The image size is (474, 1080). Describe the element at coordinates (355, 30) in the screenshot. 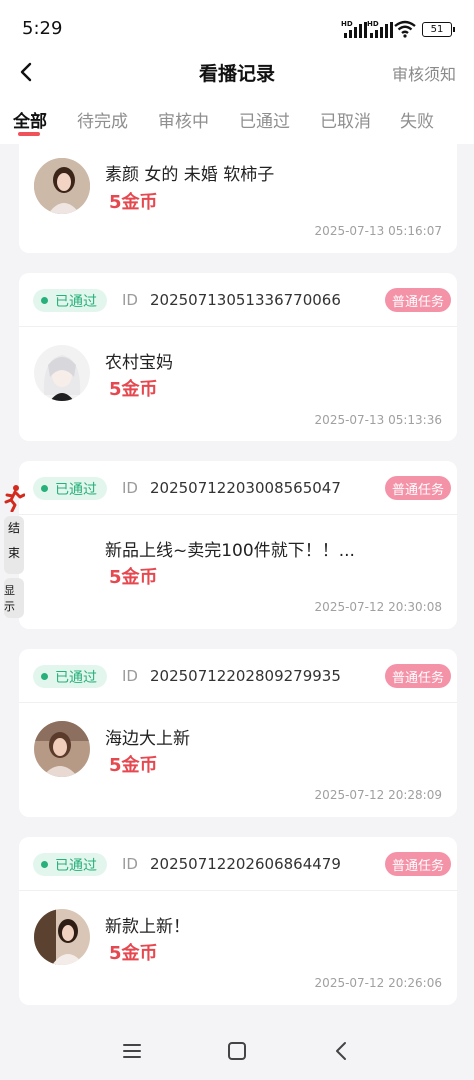

I see `signal-icon` at that location.